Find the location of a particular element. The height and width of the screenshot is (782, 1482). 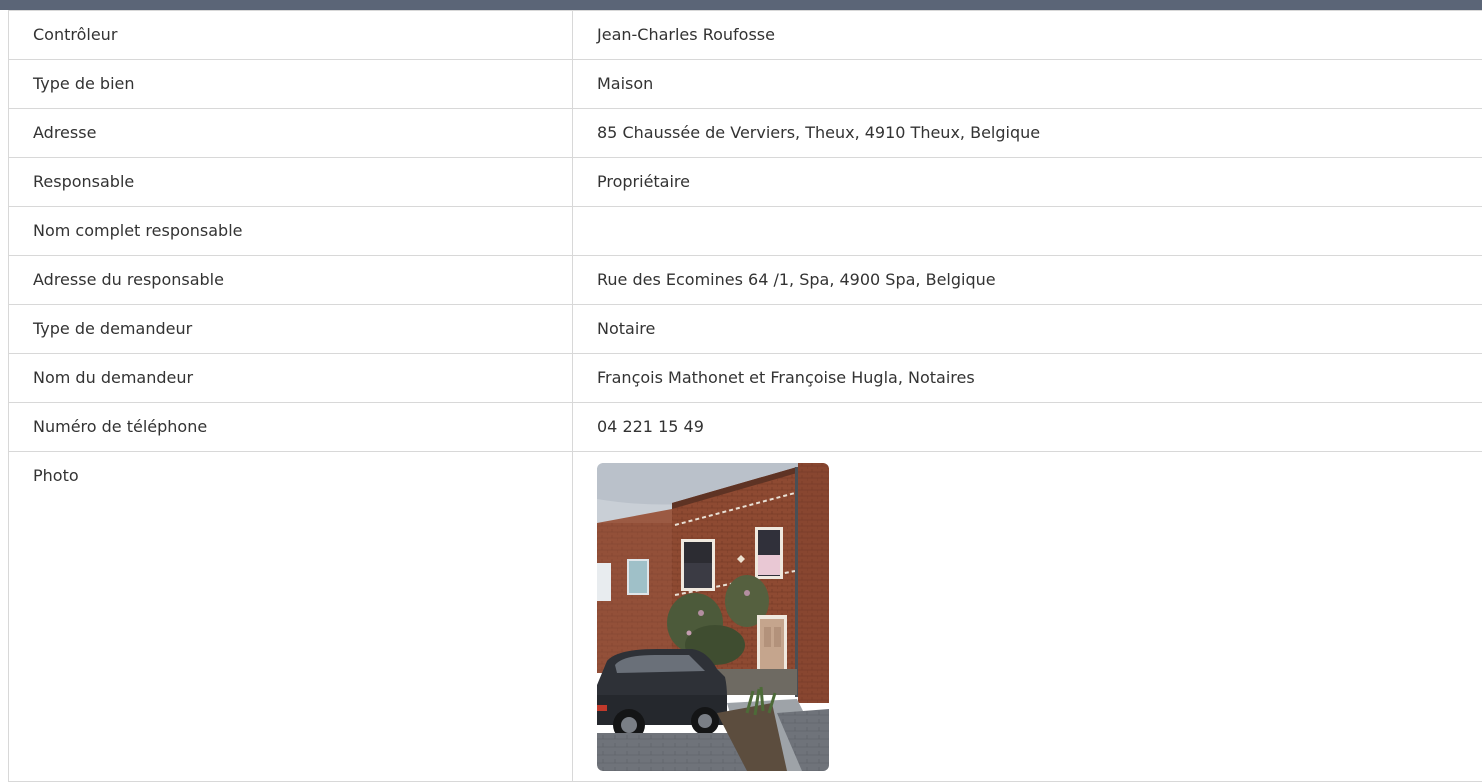

table-row: Type de demandeur Notaire is located at coordinates (745, 329).